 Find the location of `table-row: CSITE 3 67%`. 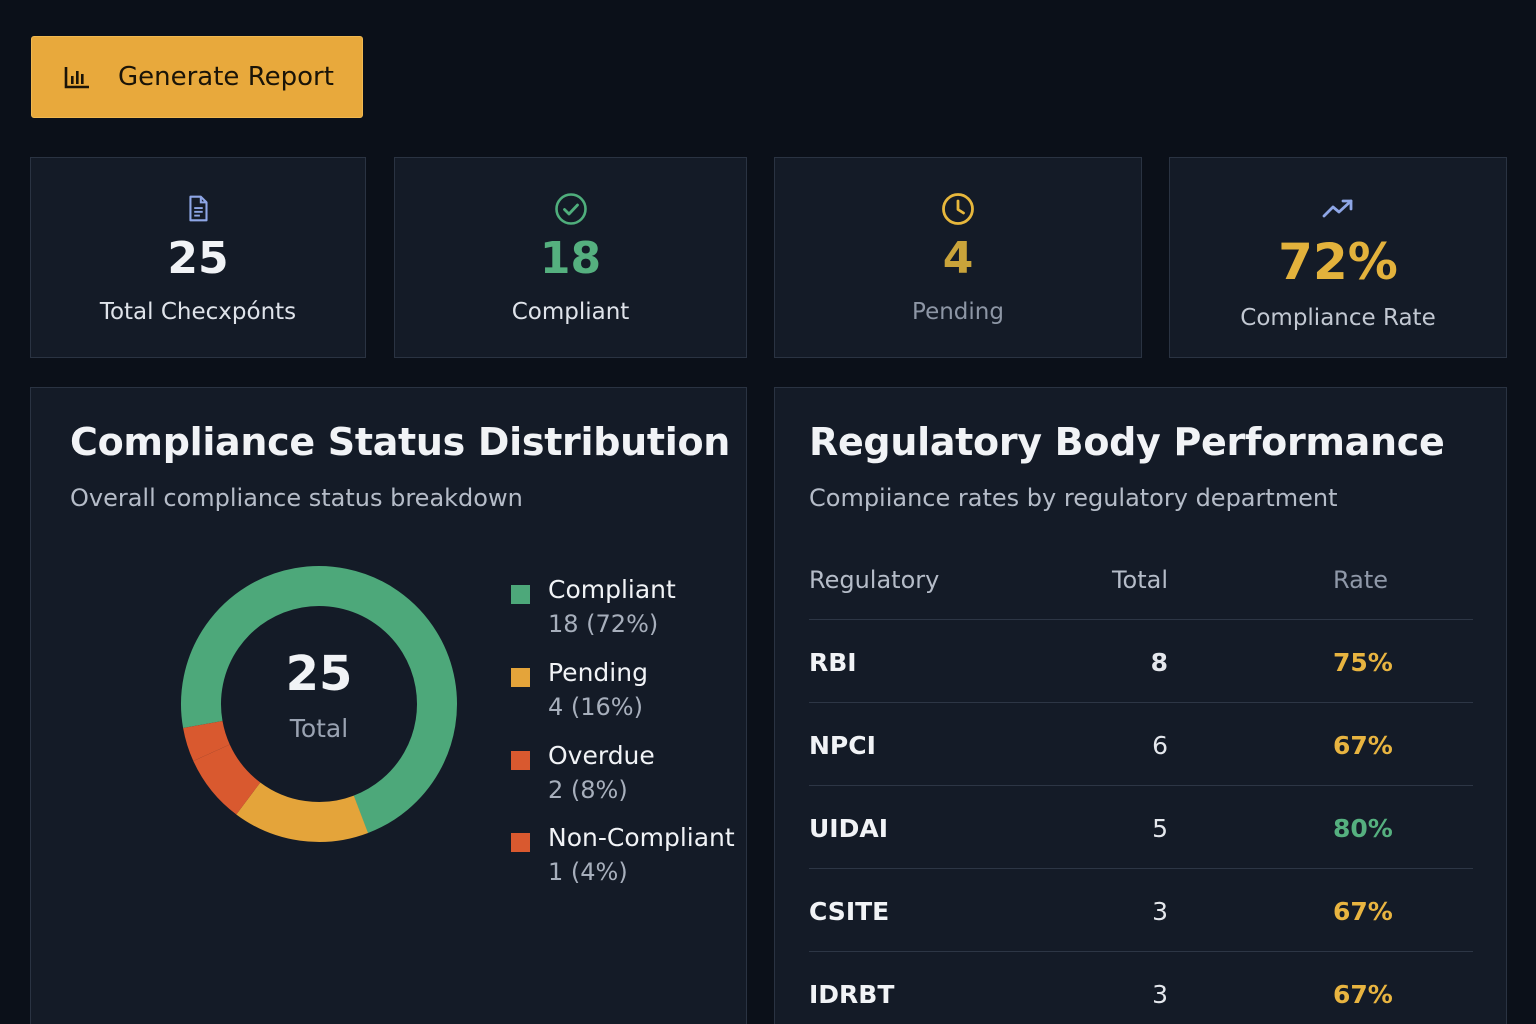

table-row: CSITE 3 67% is located at coordinates (1141, 910).